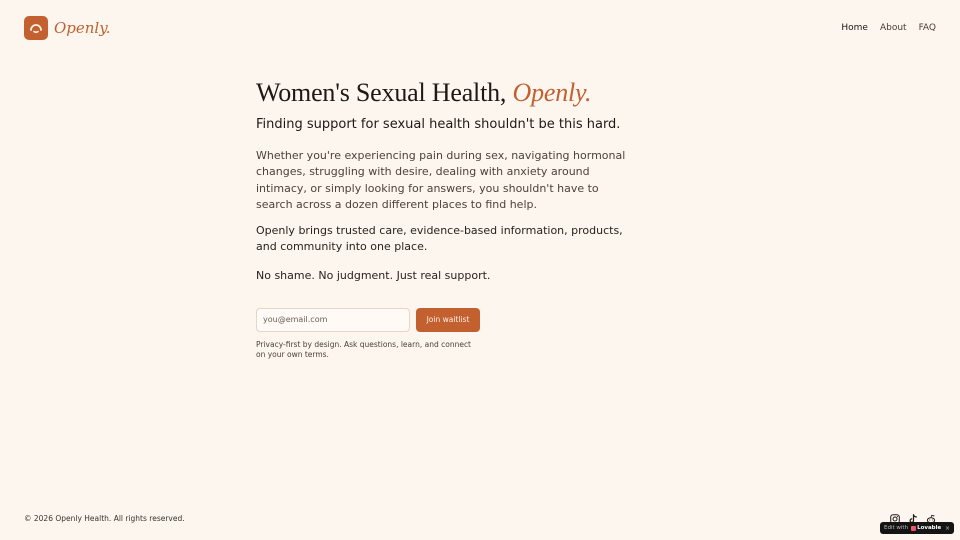 This screenshot has width=960, height=540. I want to click on close-icon: ×, so click(947, 528).